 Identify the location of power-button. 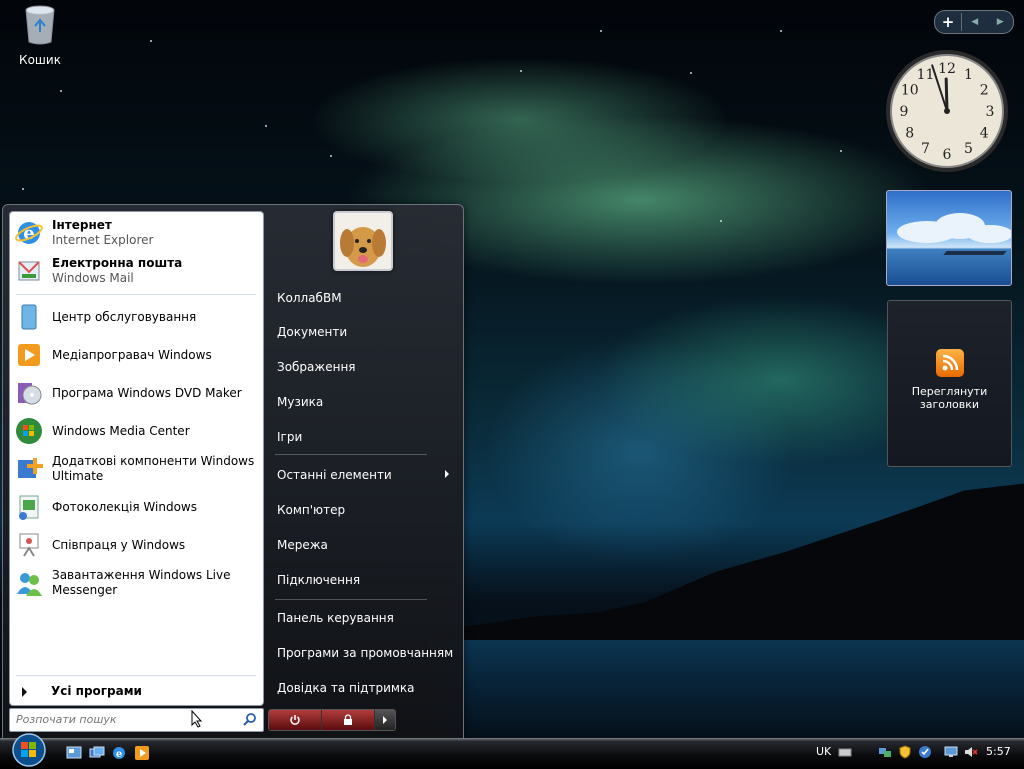
(295, 720).